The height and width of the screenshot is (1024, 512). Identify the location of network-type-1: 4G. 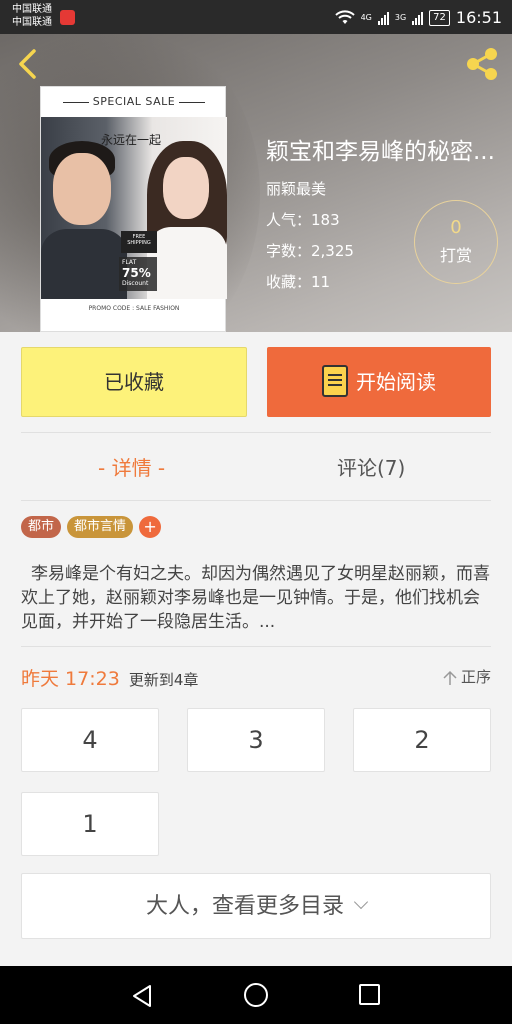
(366, 17).